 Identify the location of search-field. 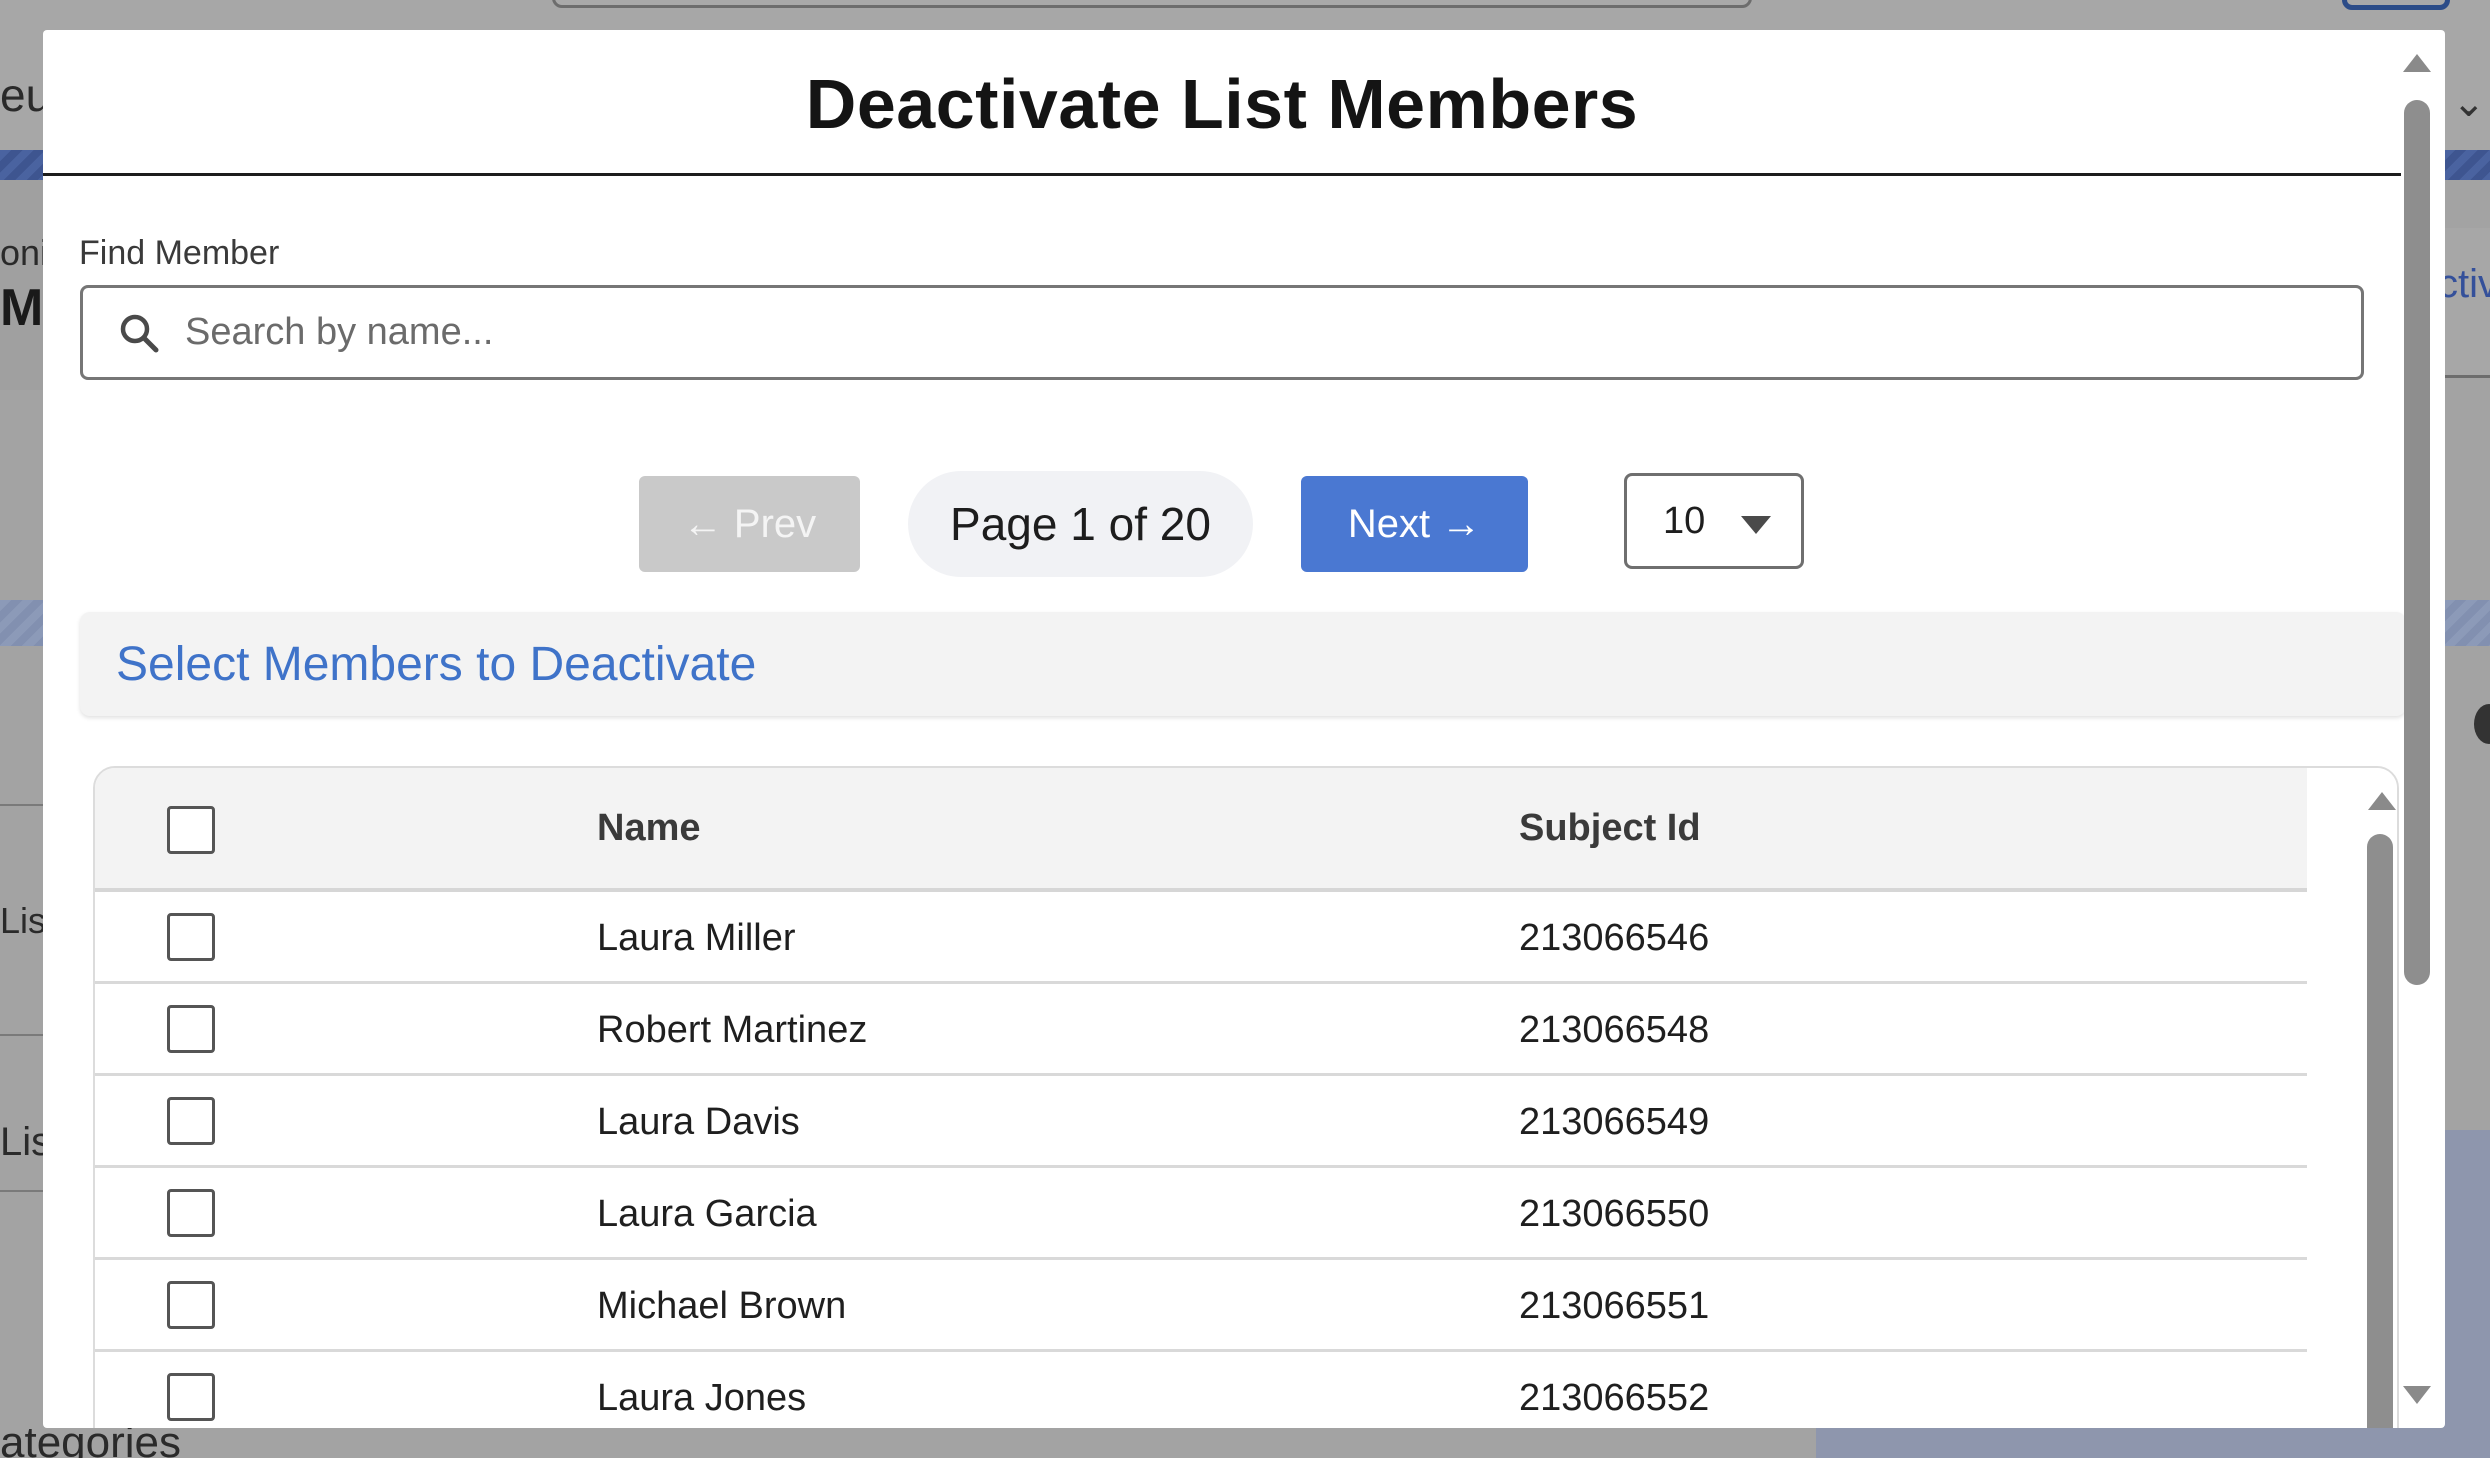
(1222, 332).